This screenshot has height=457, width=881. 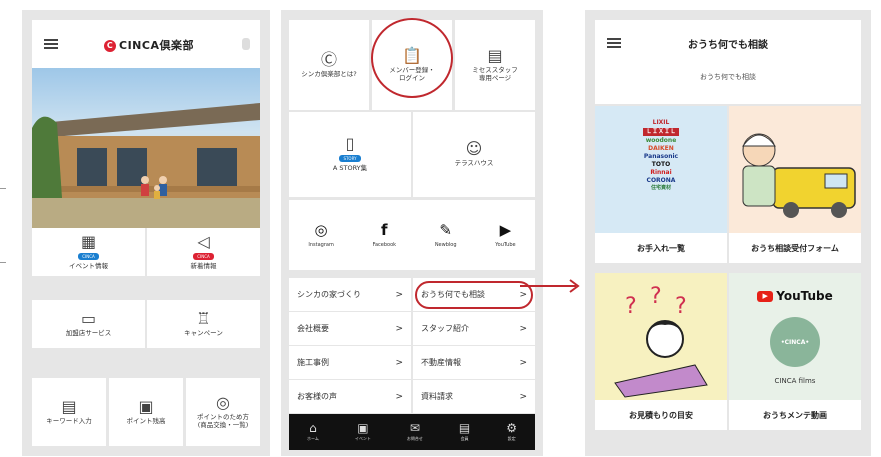 I want to click on event-info-tile: ▦ CINCA イベント情報, so click(x=88, y=252).